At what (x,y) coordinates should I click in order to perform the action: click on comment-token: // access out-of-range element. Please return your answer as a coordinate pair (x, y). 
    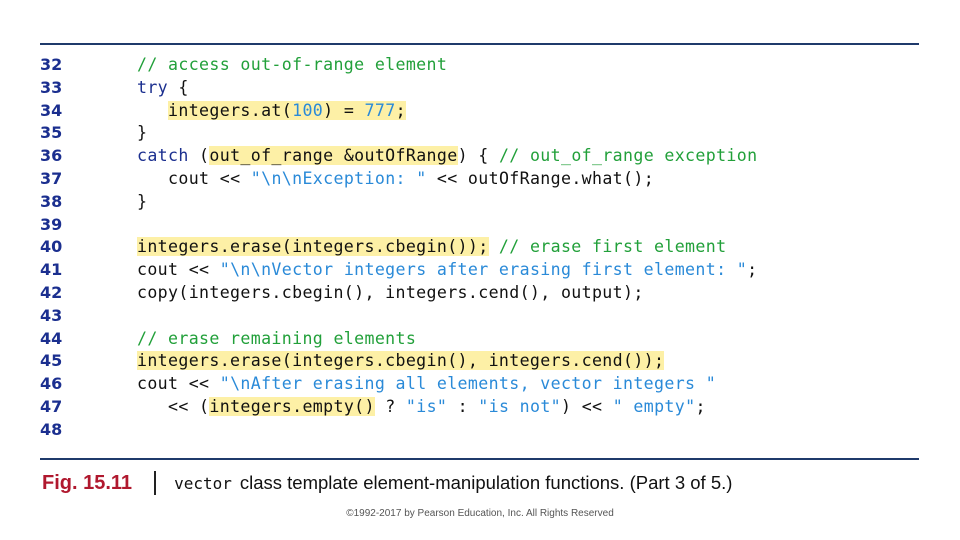
    Looking at the image, I should click on (292, 64).